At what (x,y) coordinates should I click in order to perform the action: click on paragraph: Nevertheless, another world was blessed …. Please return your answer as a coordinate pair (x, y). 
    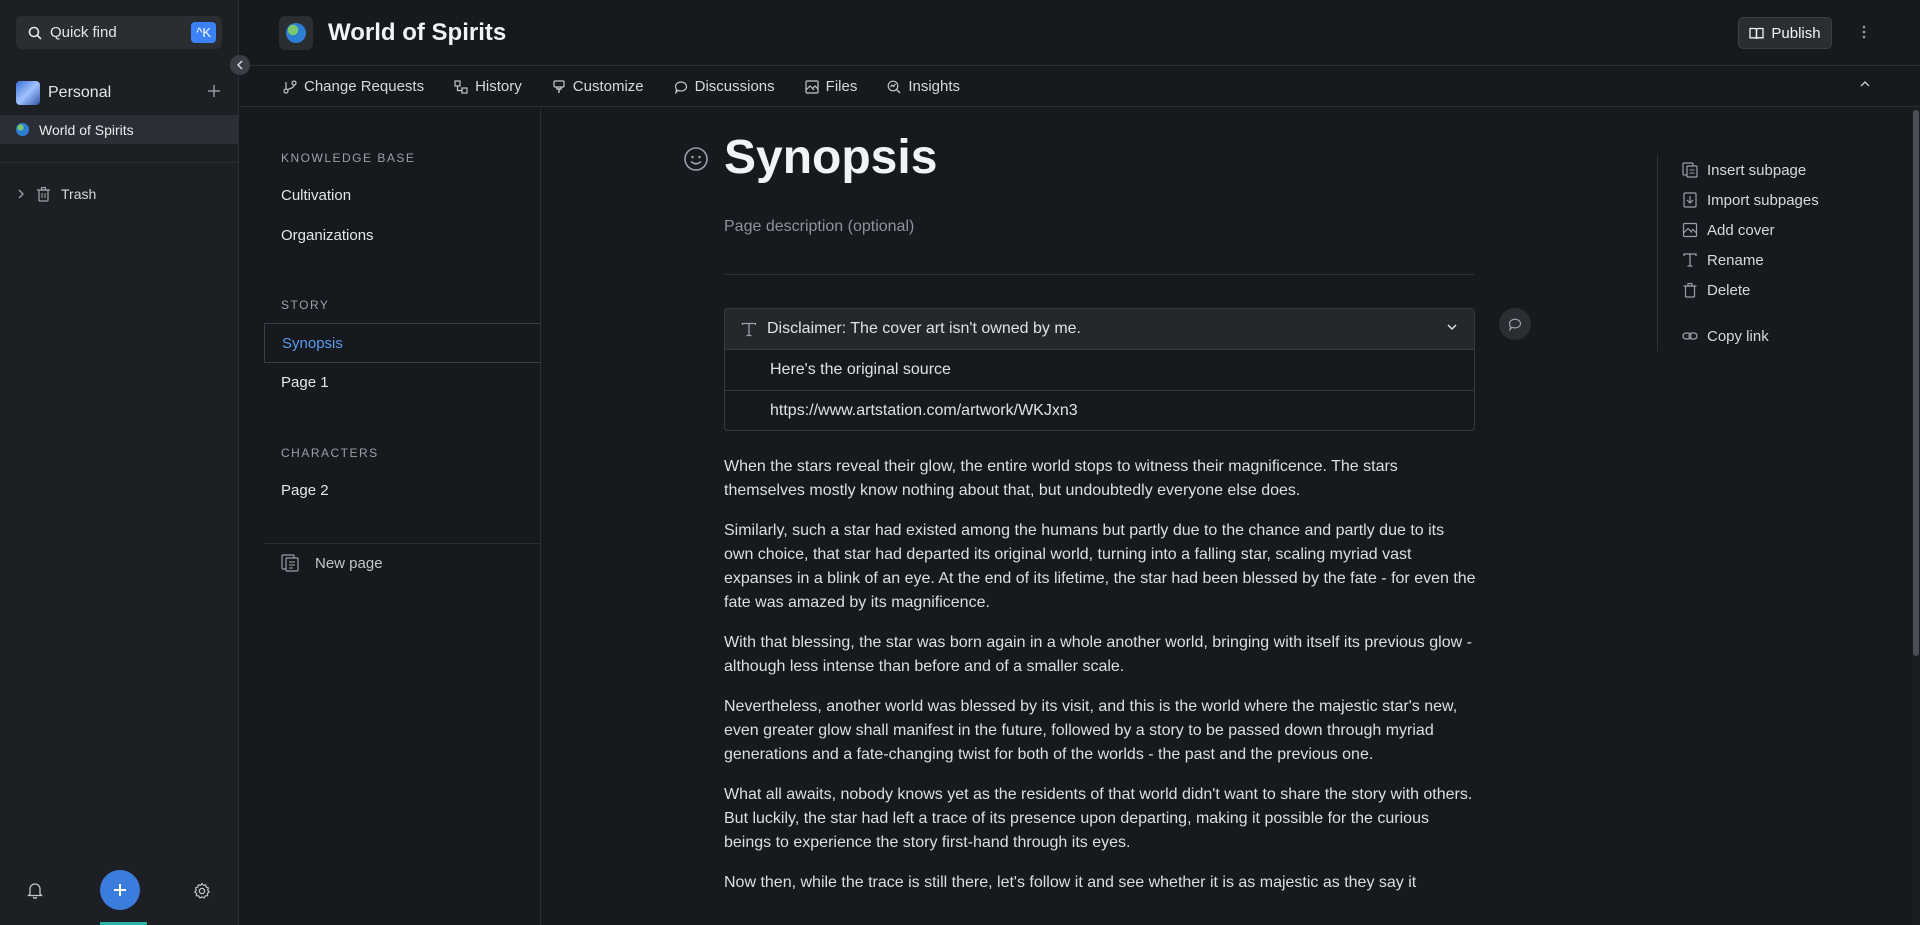
    Looking at the image, I should click on (1091, 730).